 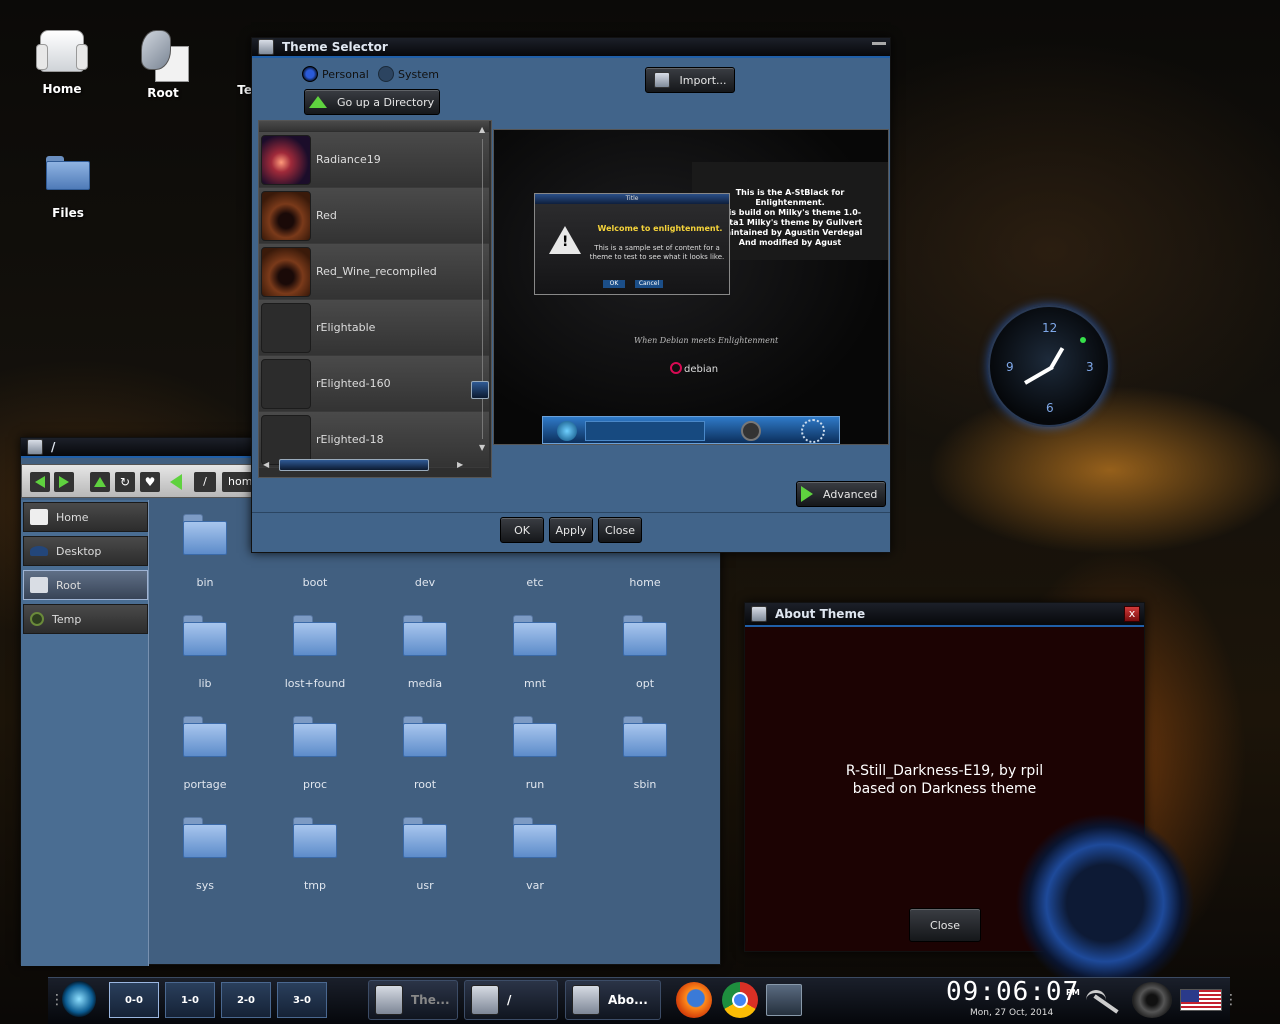 I want to click on clock-indicator-dot, so click(x=1083, y=340).